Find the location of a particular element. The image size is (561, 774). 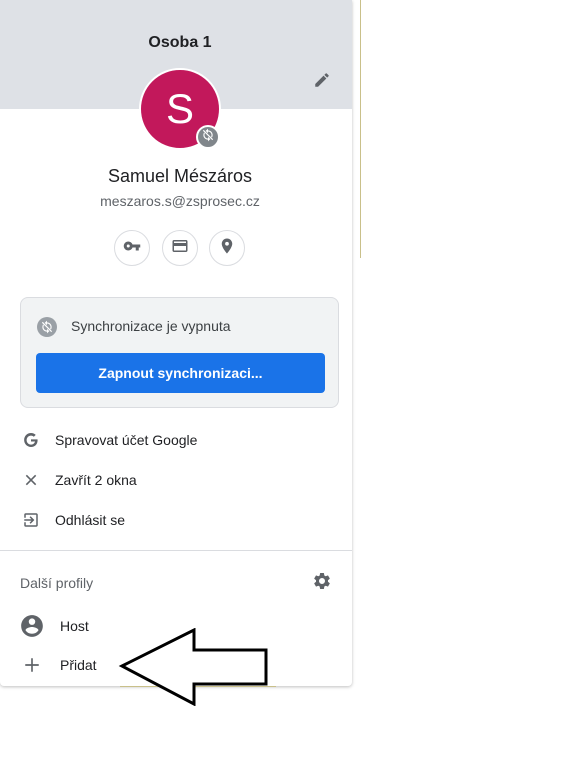

gear-icon is located at coordinates (322, 583).